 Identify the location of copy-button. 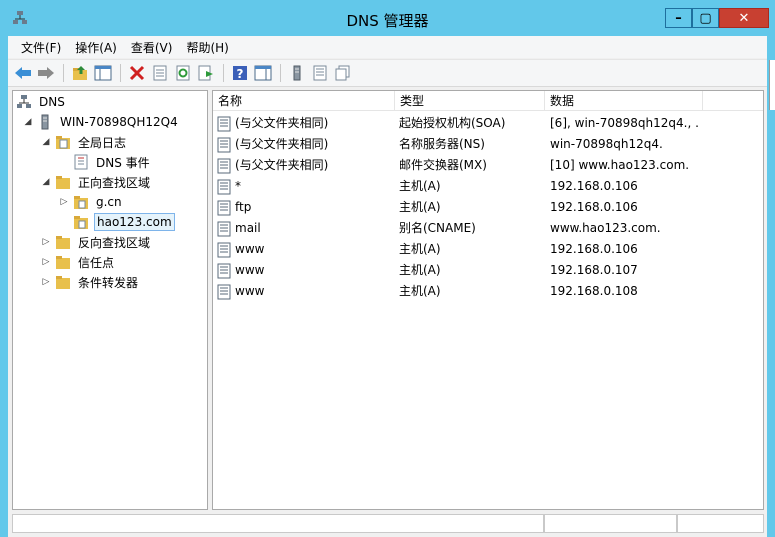
(343, 73).